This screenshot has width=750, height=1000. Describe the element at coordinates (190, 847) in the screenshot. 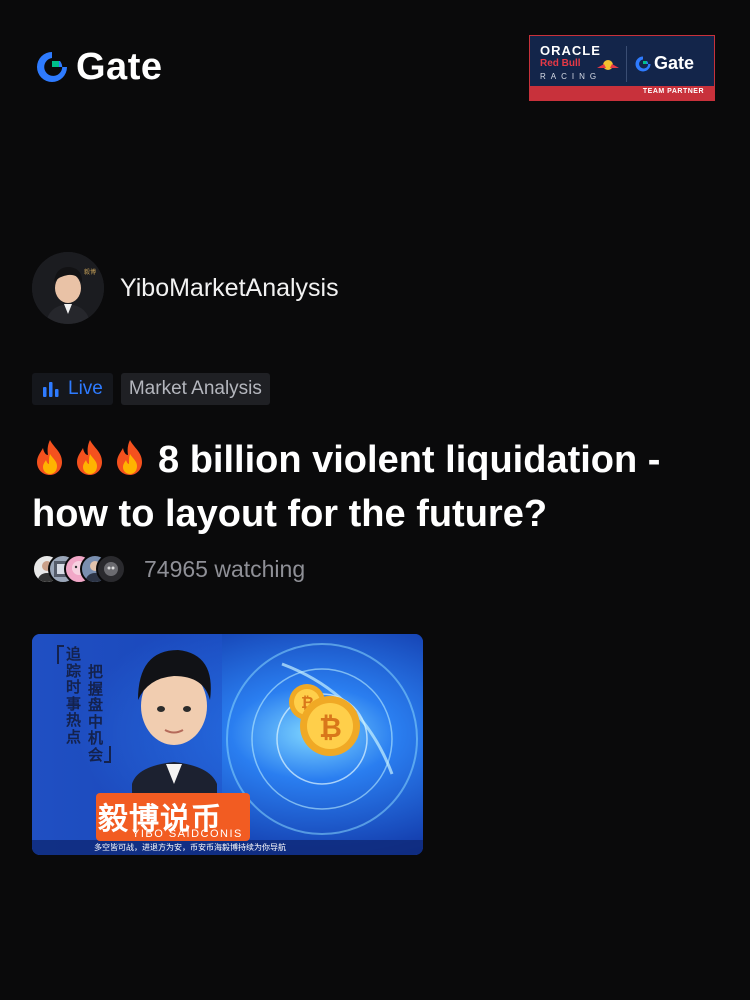

I see `thumbnail-slogan: 多空皆可战，进退方为安，币安币海毅博持续为你导航` at that location.